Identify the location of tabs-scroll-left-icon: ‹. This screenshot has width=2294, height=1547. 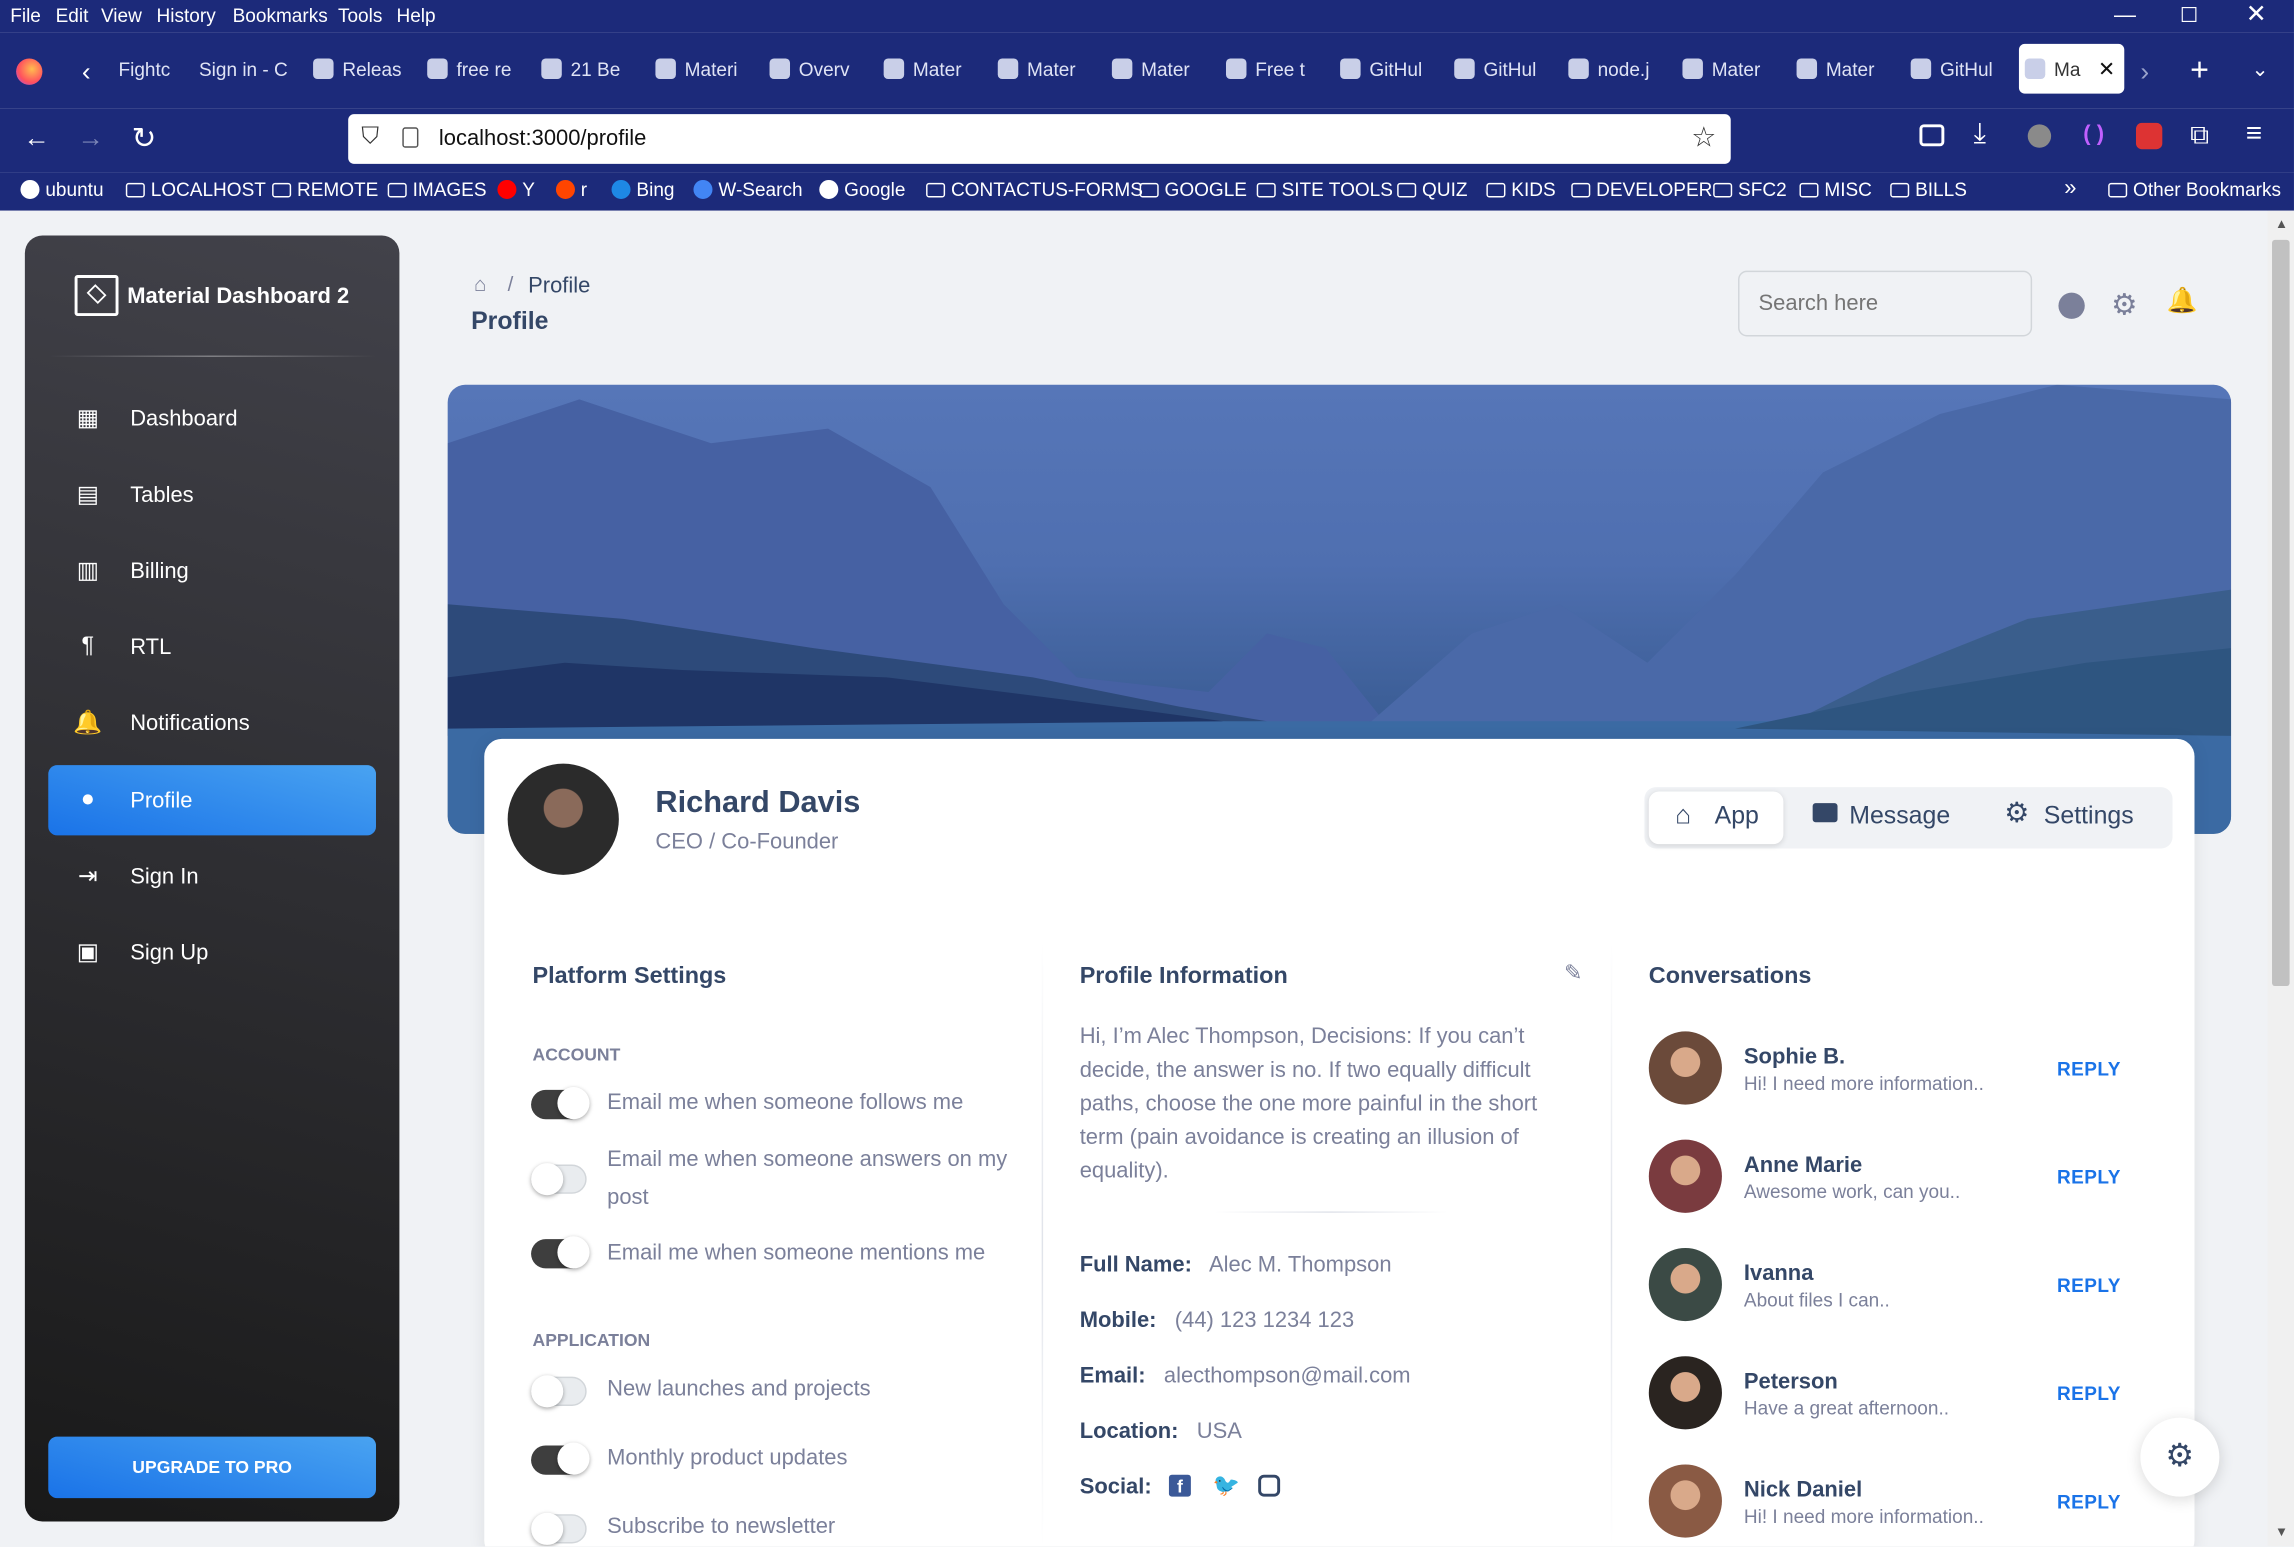
(86, 72).